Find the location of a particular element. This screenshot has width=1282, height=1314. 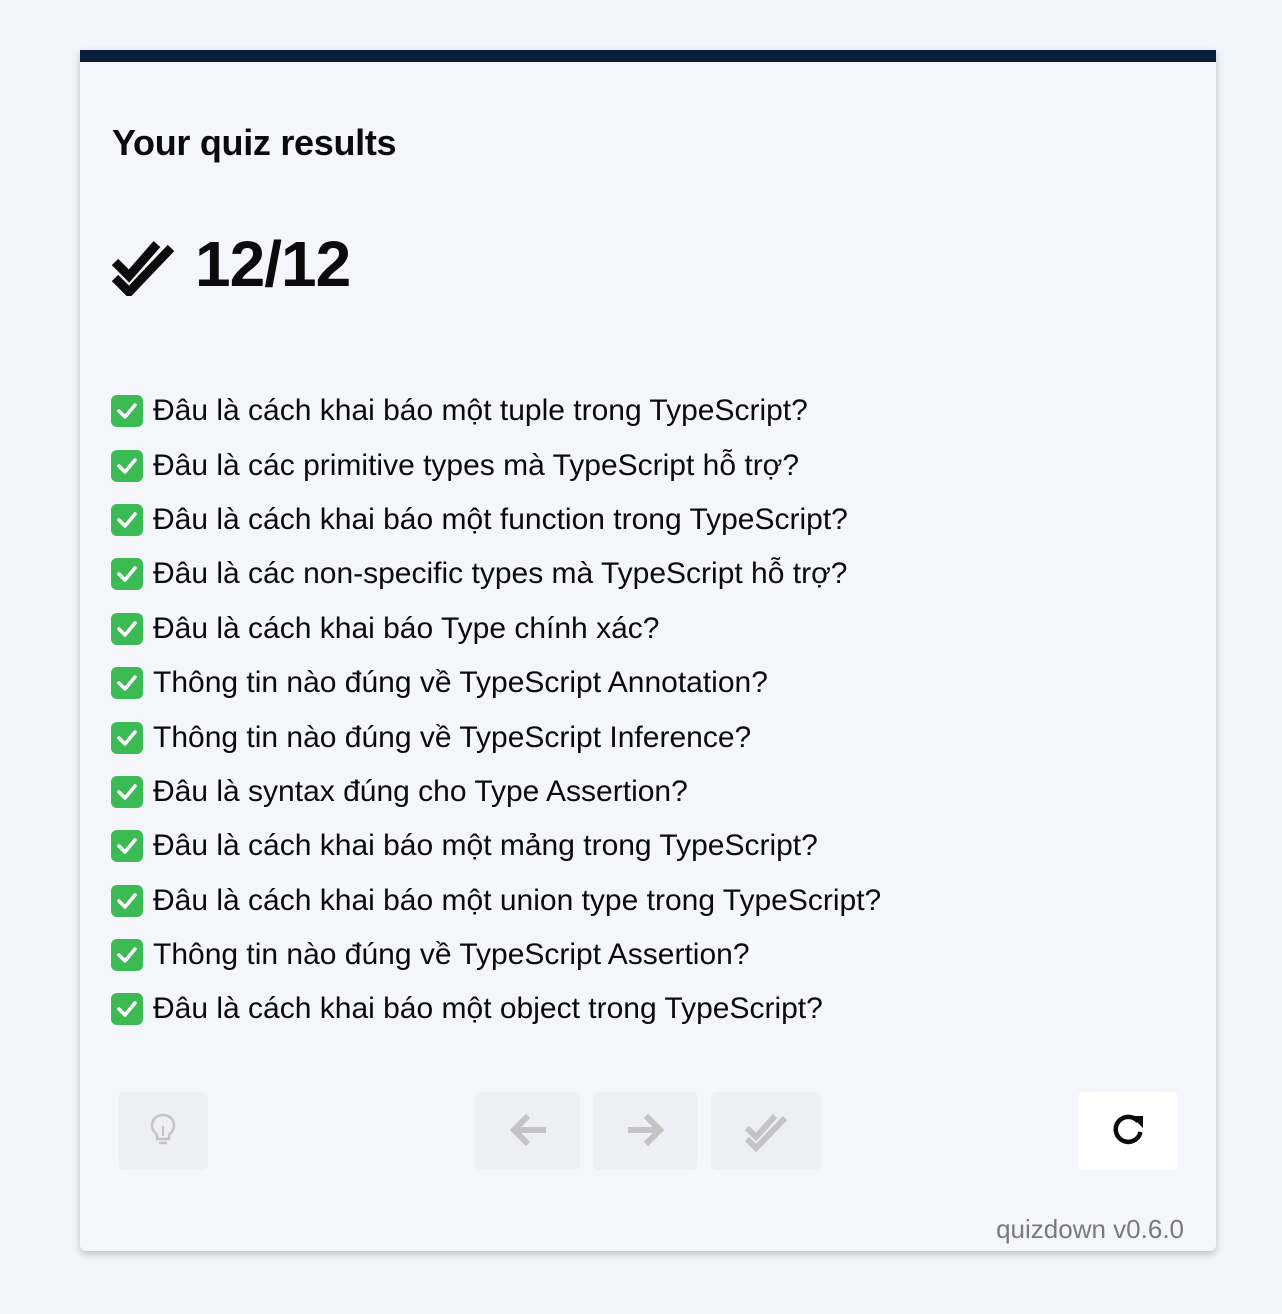

previous-button is located at coordinates (527, 1131).